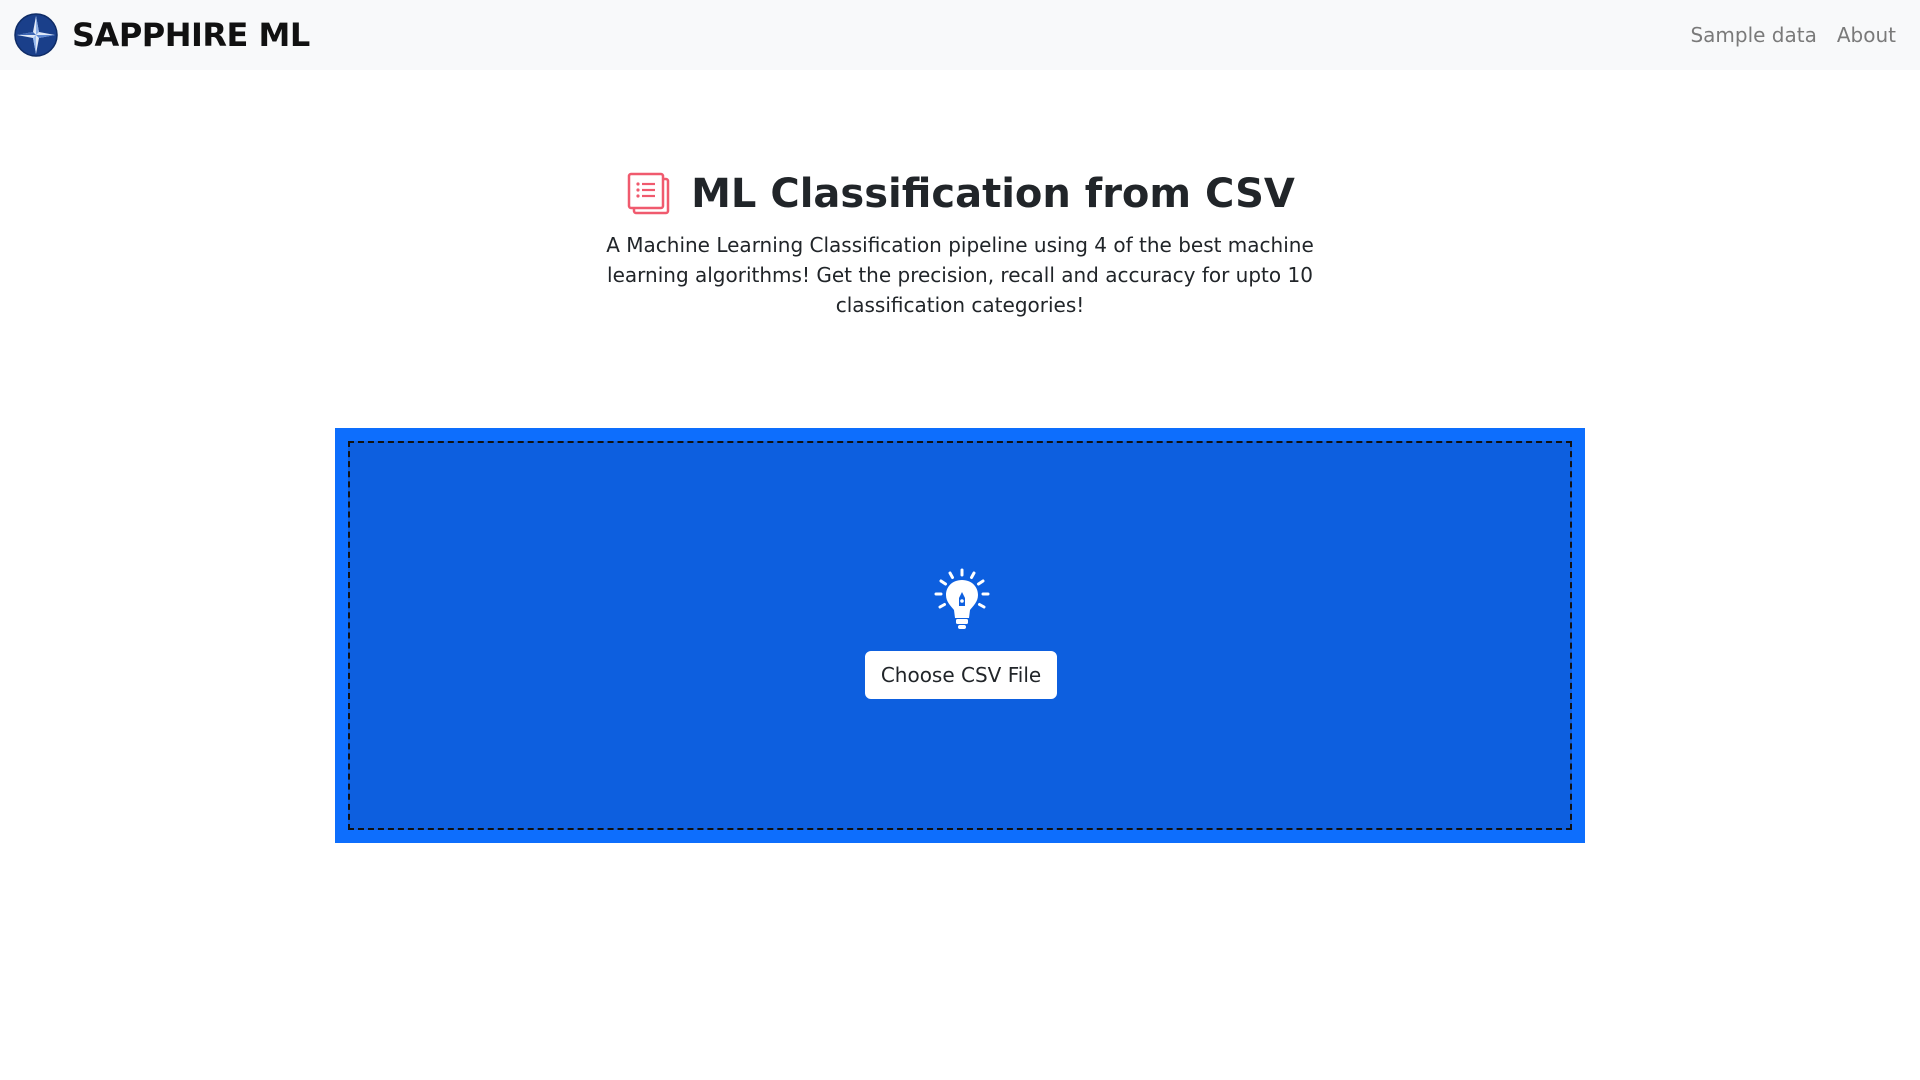 This screenshot has width=1920, height=1080. I want to click on page-title: ML Classification from CSV, so click(993, 194).